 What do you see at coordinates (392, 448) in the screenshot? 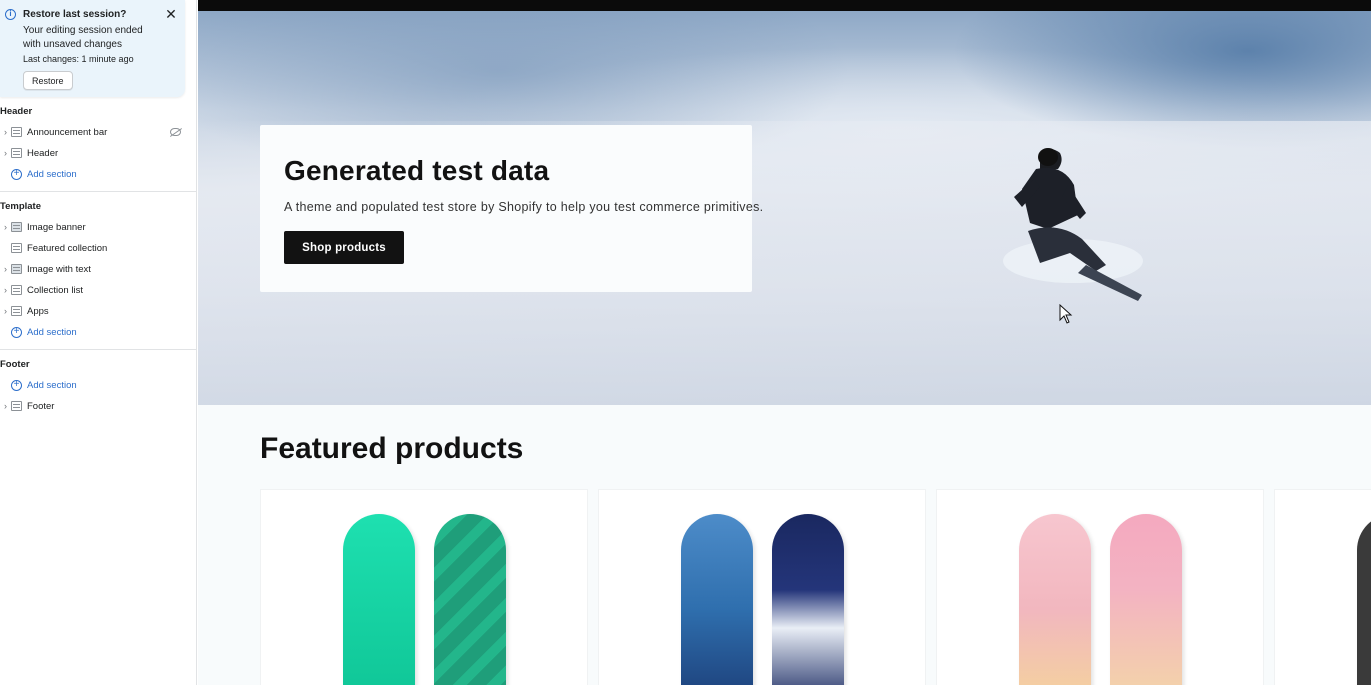
I see `featured-products-title: Featured products` at bounding box center [392, 448].